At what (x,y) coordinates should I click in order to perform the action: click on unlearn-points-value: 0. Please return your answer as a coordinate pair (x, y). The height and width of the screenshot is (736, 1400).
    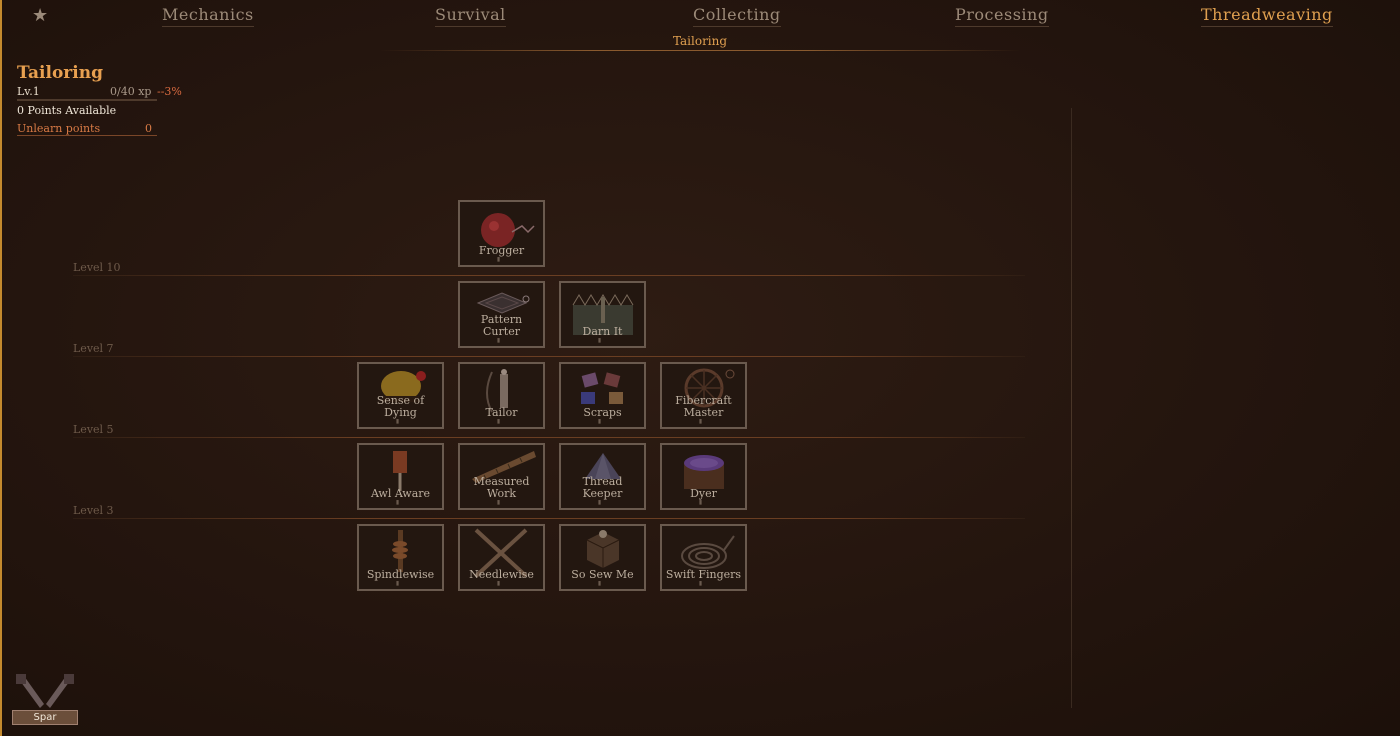
    Looking at the image, I should click on (148, 128).